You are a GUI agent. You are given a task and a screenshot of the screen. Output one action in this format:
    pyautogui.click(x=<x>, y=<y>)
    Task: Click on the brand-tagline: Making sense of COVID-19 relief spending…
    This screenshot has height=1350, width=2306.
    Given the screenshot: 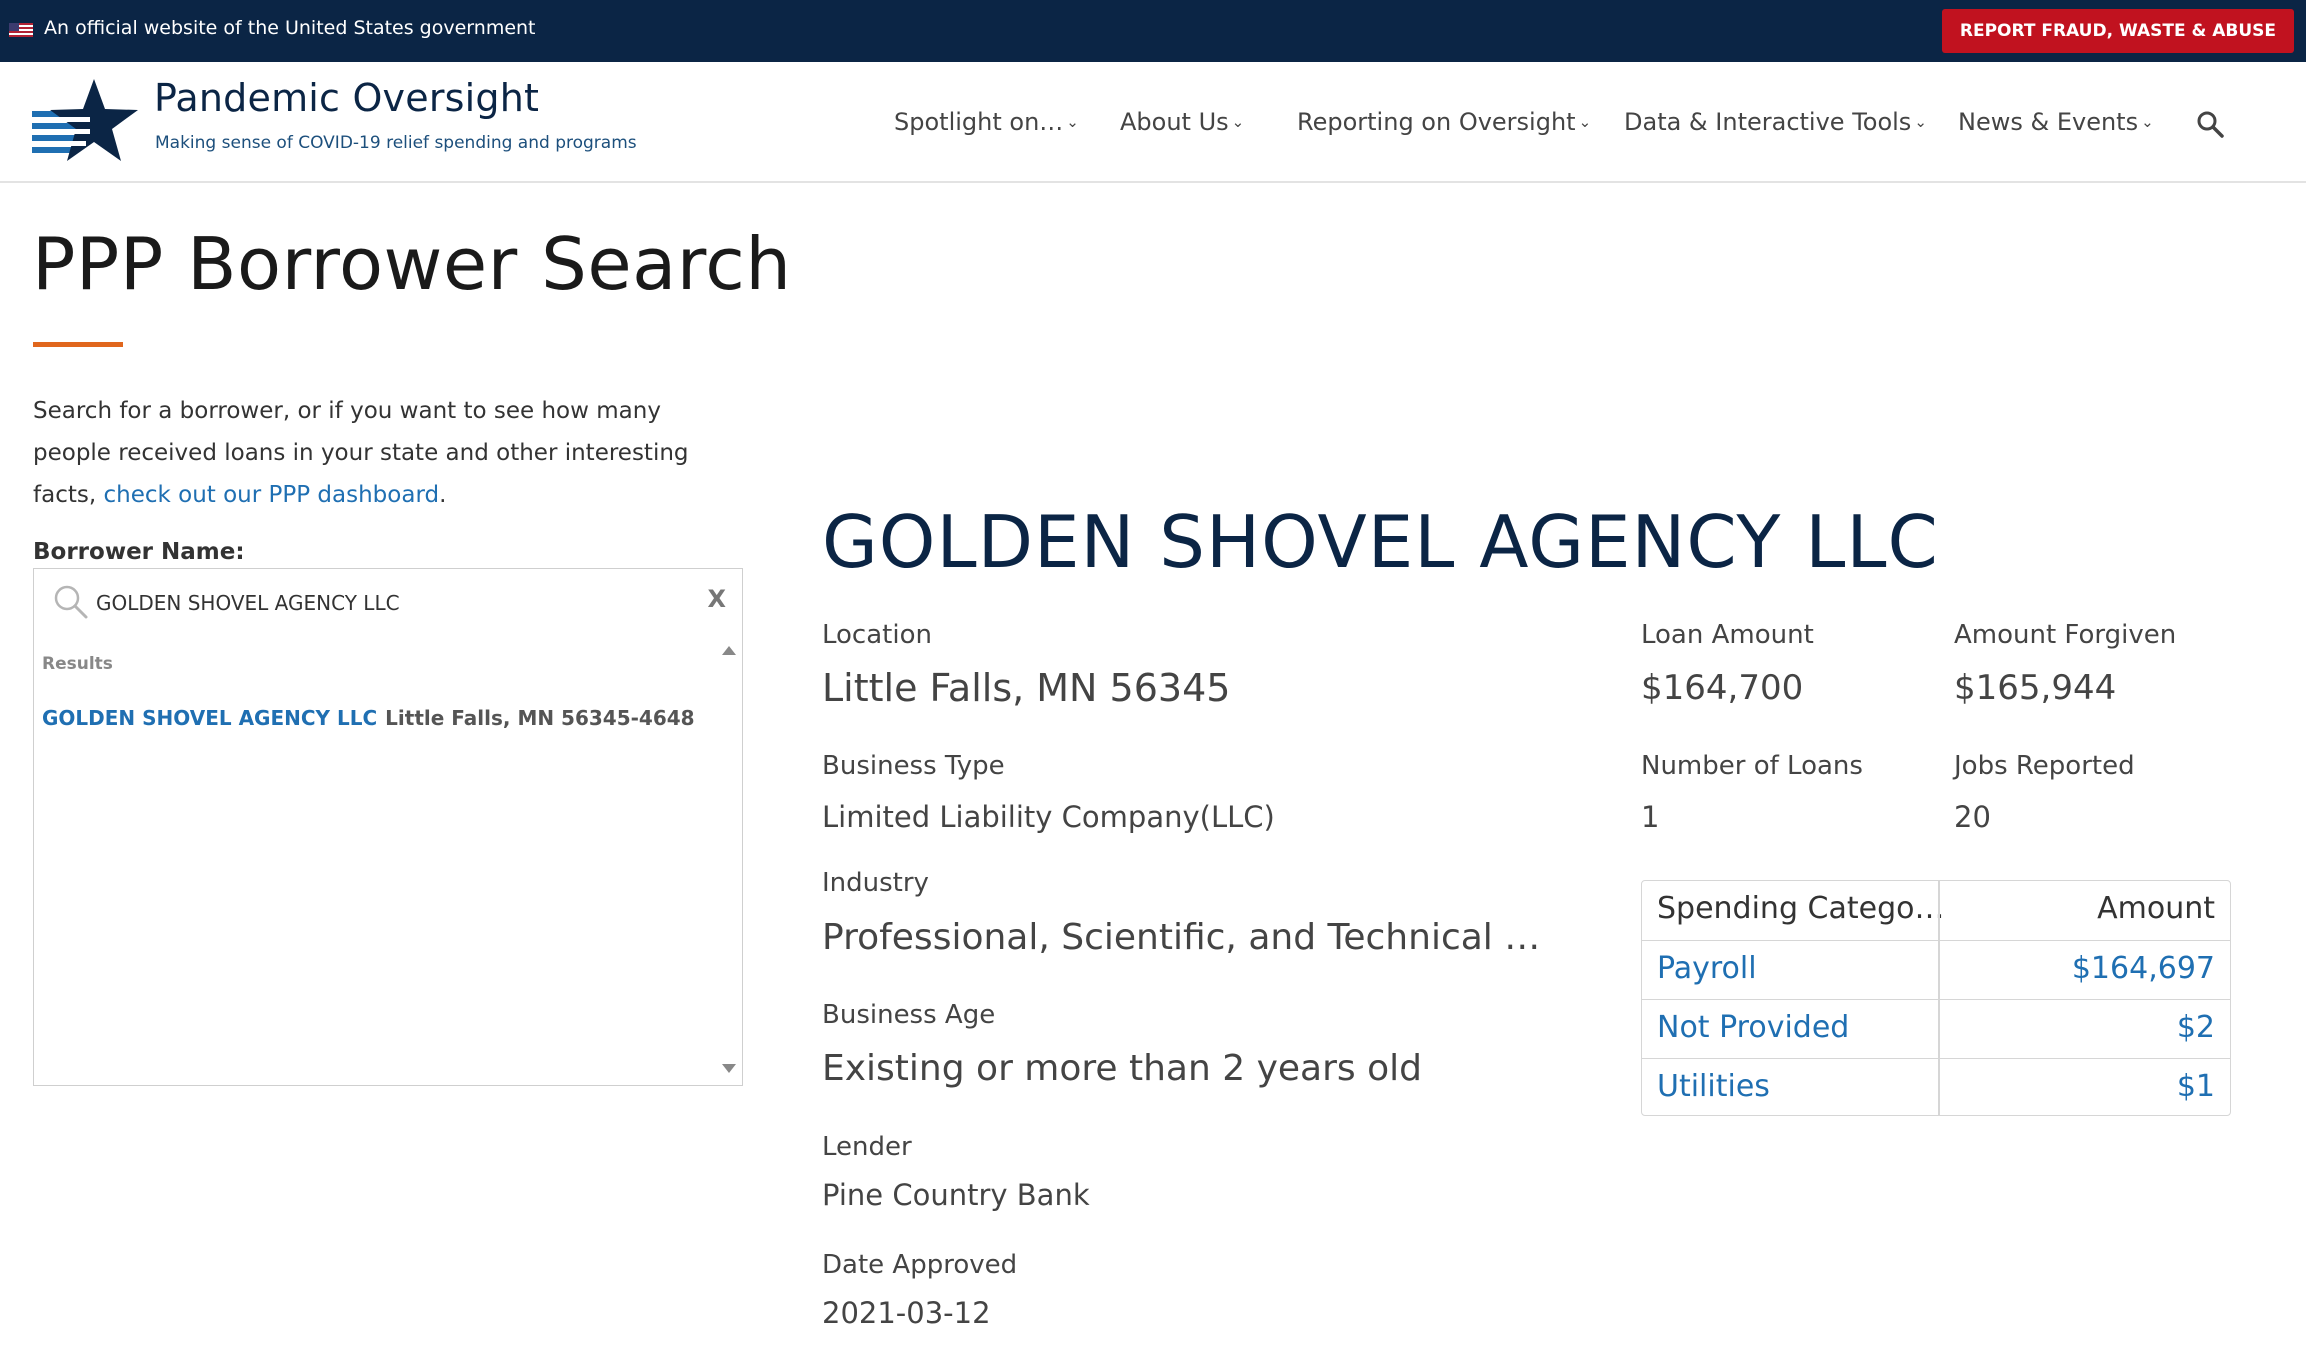 What is the action you would take?
    pyautogui.click(x=396, y=143)
    